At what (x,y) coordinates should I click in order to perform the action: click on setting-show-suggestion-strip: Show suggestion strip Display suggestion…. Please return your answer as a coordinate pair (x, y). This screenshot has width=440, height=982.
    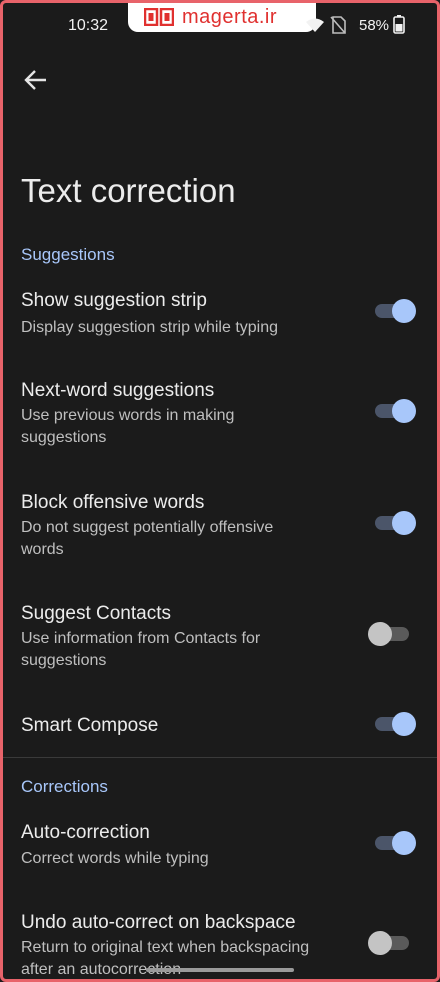
    Looking at the image, I should click on (220, 320).